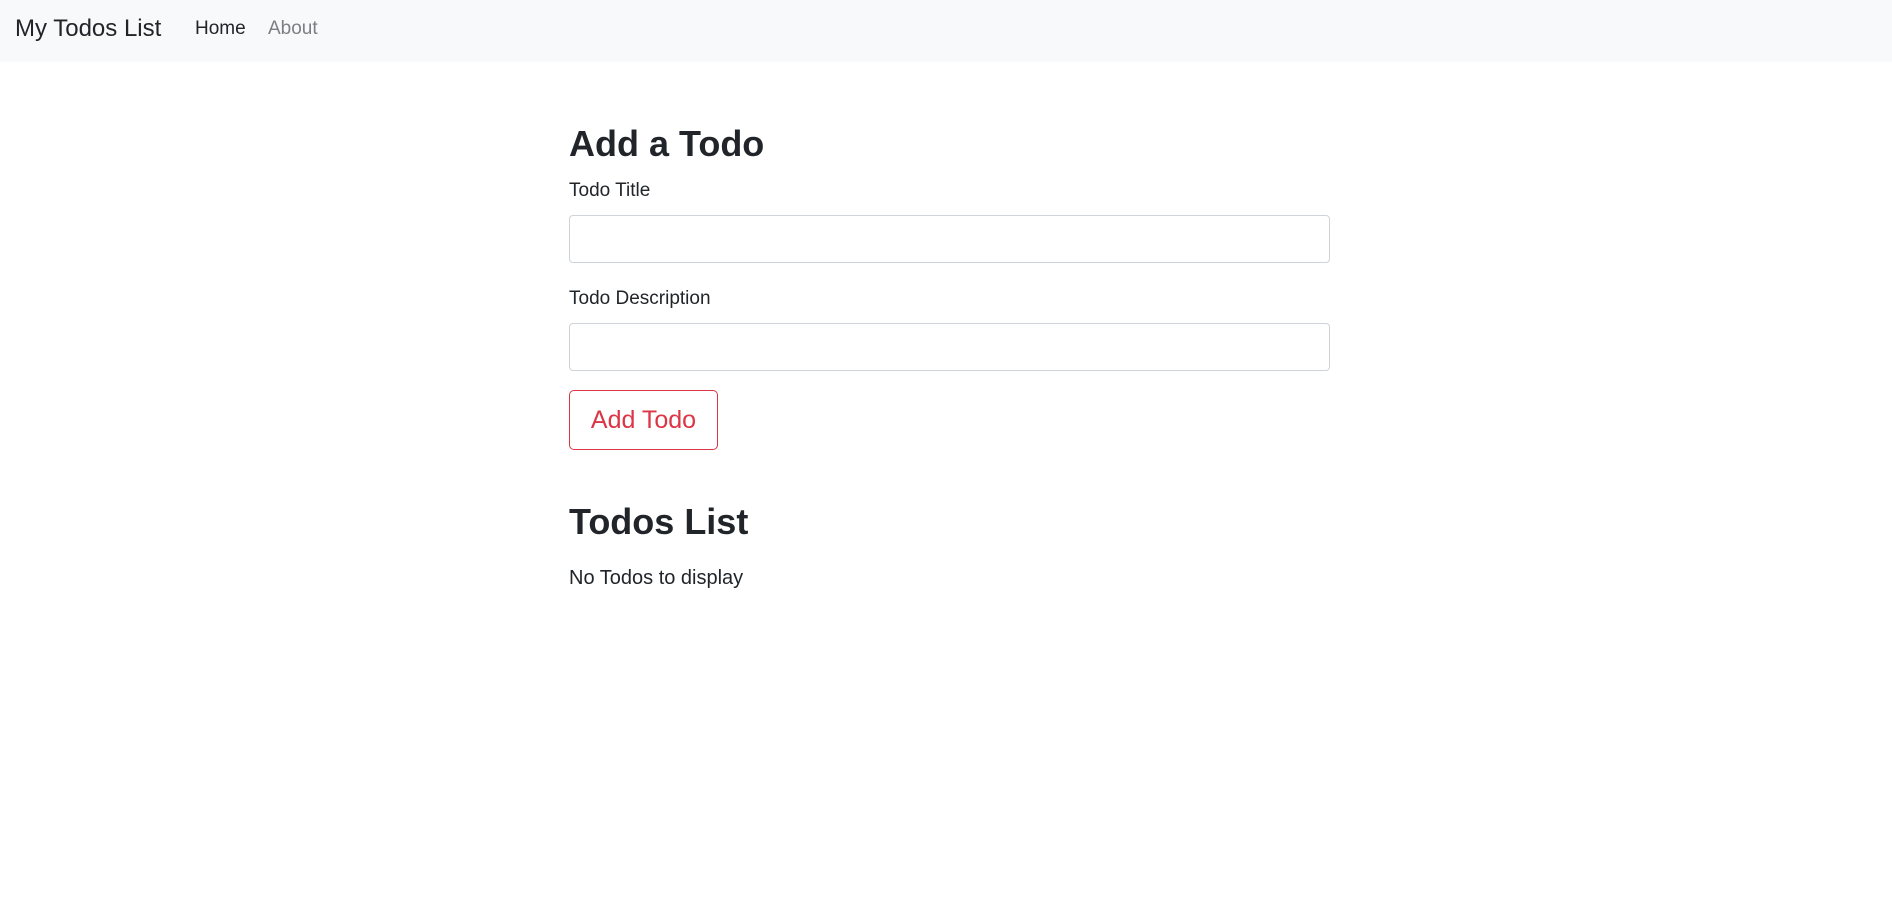 The width and height of the screenshot is (1892, 897). What do you see at coordinates (610, 190) in the screenshot?
I see `todo-title-label: Todo Title` at bounding box center [610, 190].